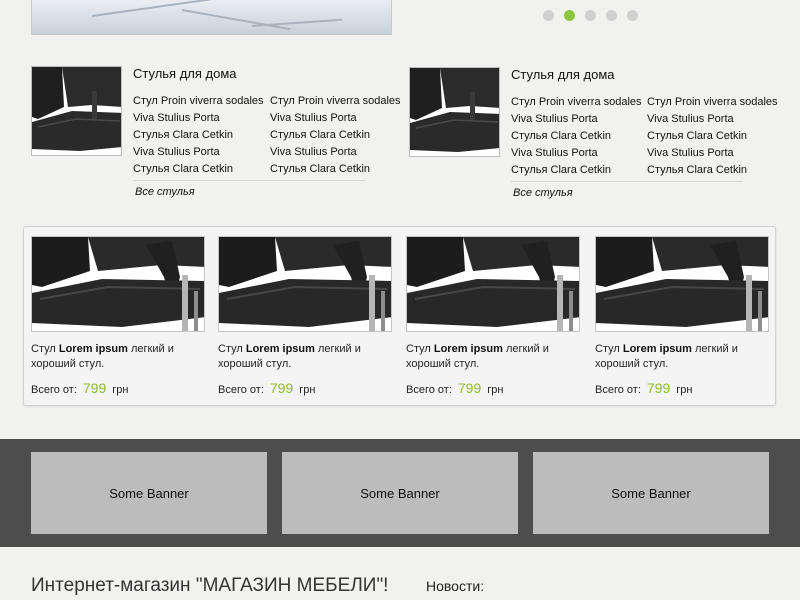  Describe the element at coordinates (210, 585) in the screenshot. I see `shop-title: Интернет-магазин "МАГАЗИН МЕБЕЛИ"!` at that location.